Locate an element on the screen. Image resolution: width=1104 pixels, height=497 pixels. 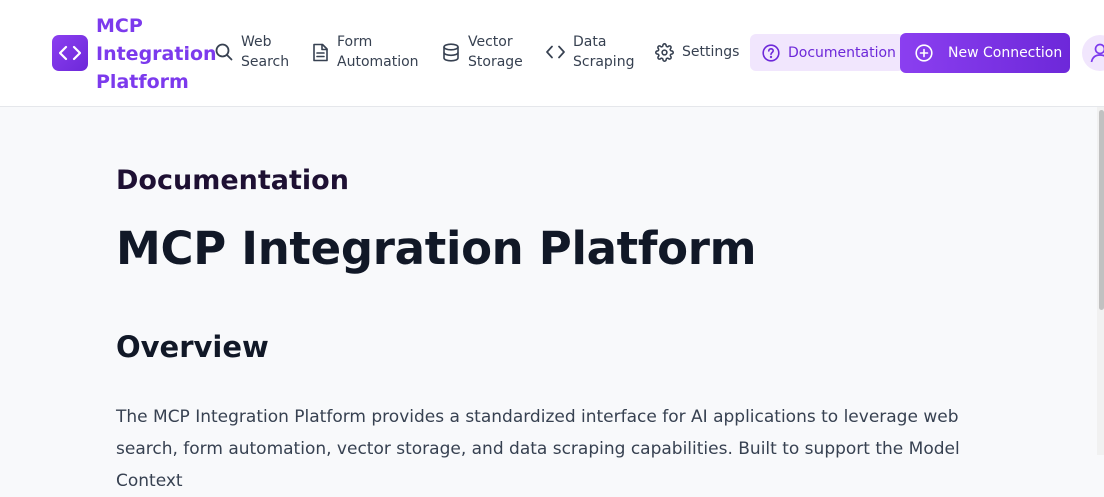
nav-label: Automation is located at coordinates (378, 62).